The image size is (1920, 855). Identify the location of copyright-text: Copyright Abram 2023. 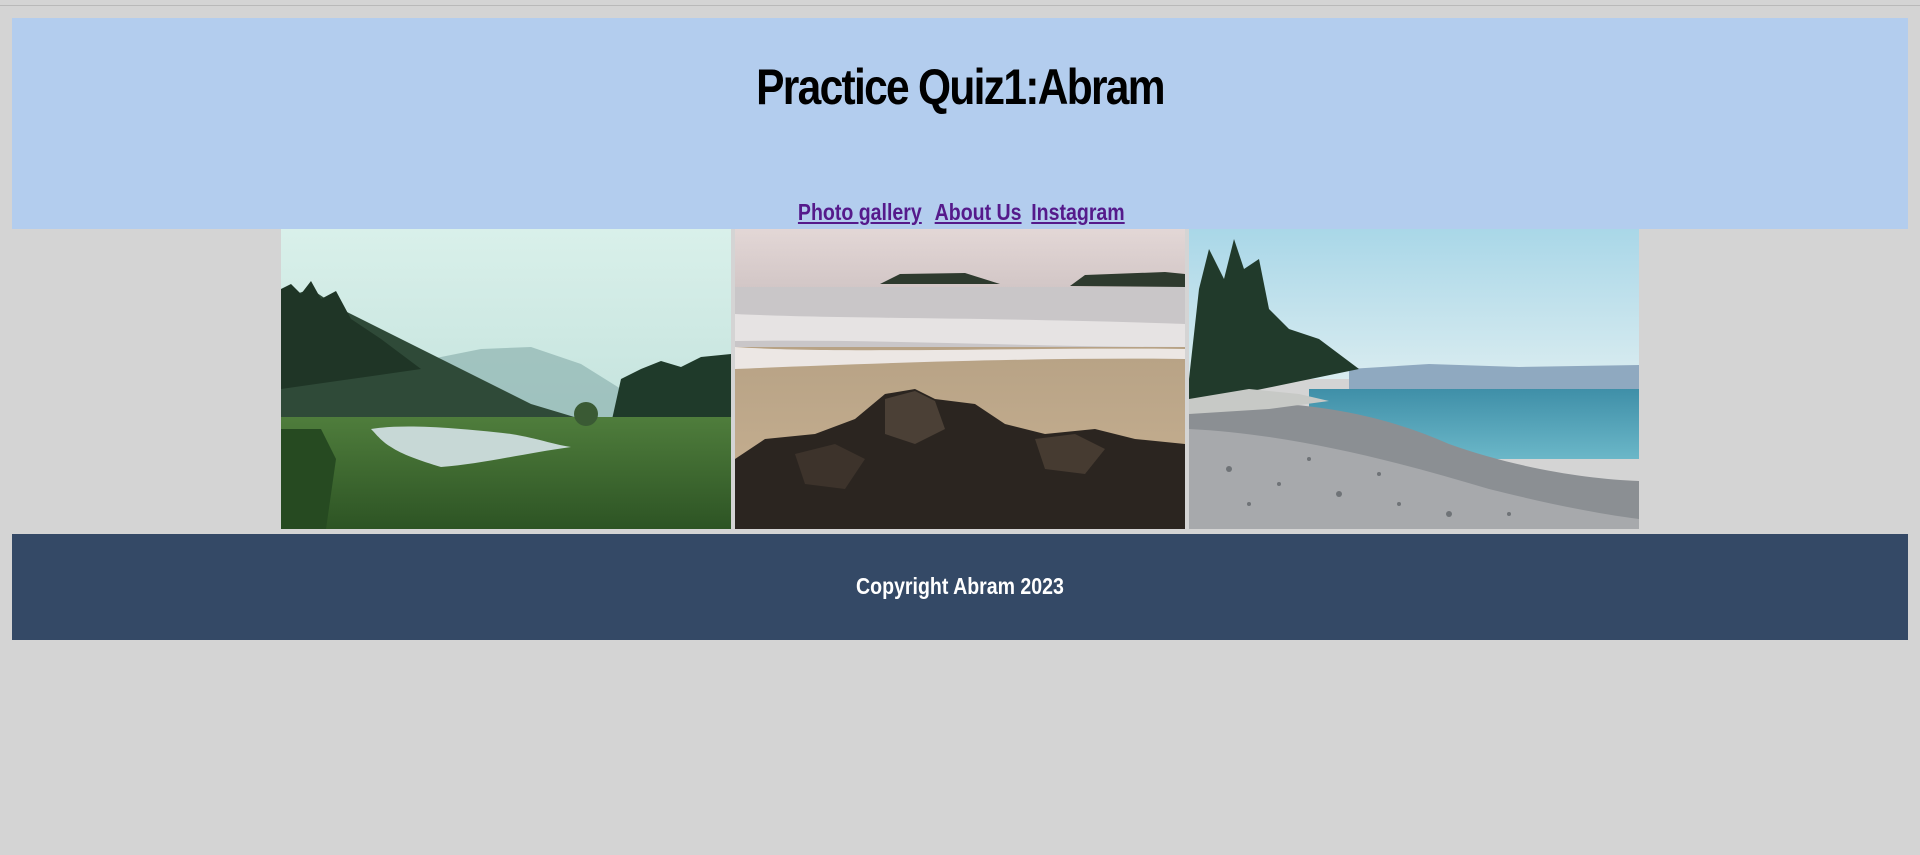
(960, 586).